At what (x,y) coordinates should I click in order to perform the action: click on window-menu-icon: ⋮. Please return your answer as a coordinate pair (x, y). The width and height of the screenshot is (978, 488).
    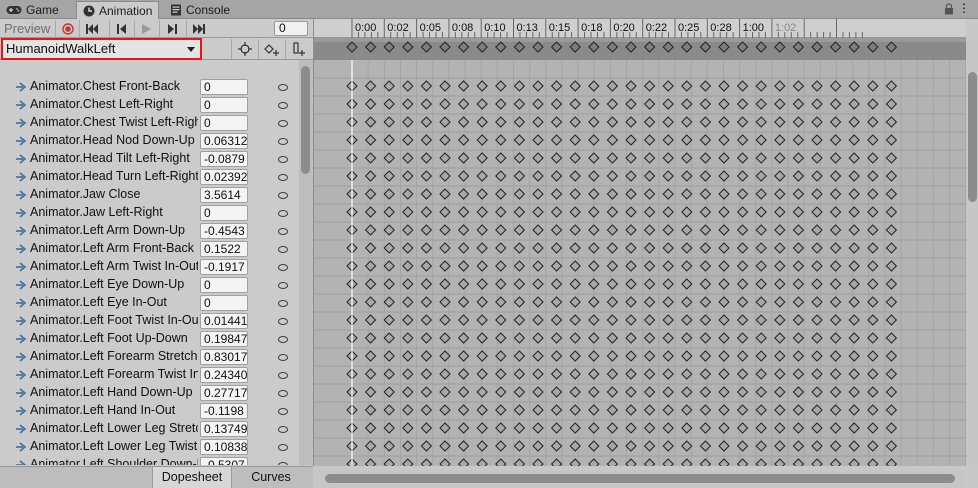
    Looking at the image, I should click on (964, 8).